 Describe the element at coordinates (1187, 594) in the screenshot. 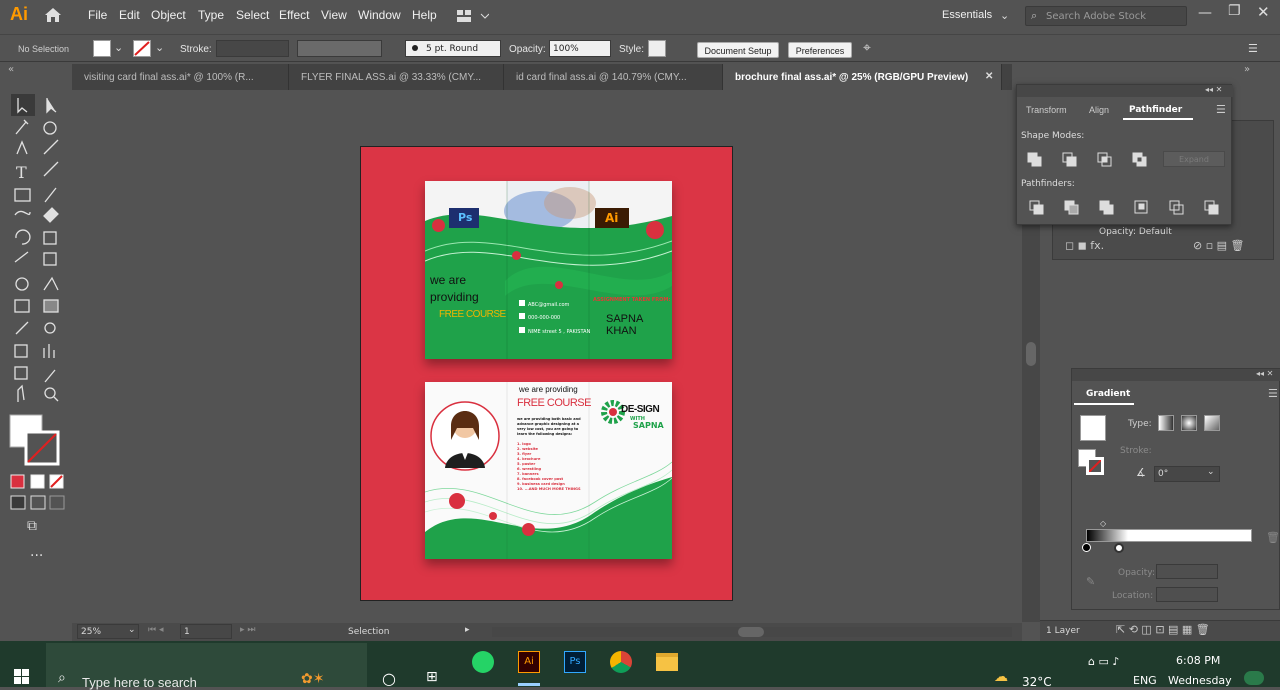

I see `stop-location-input` at that location.